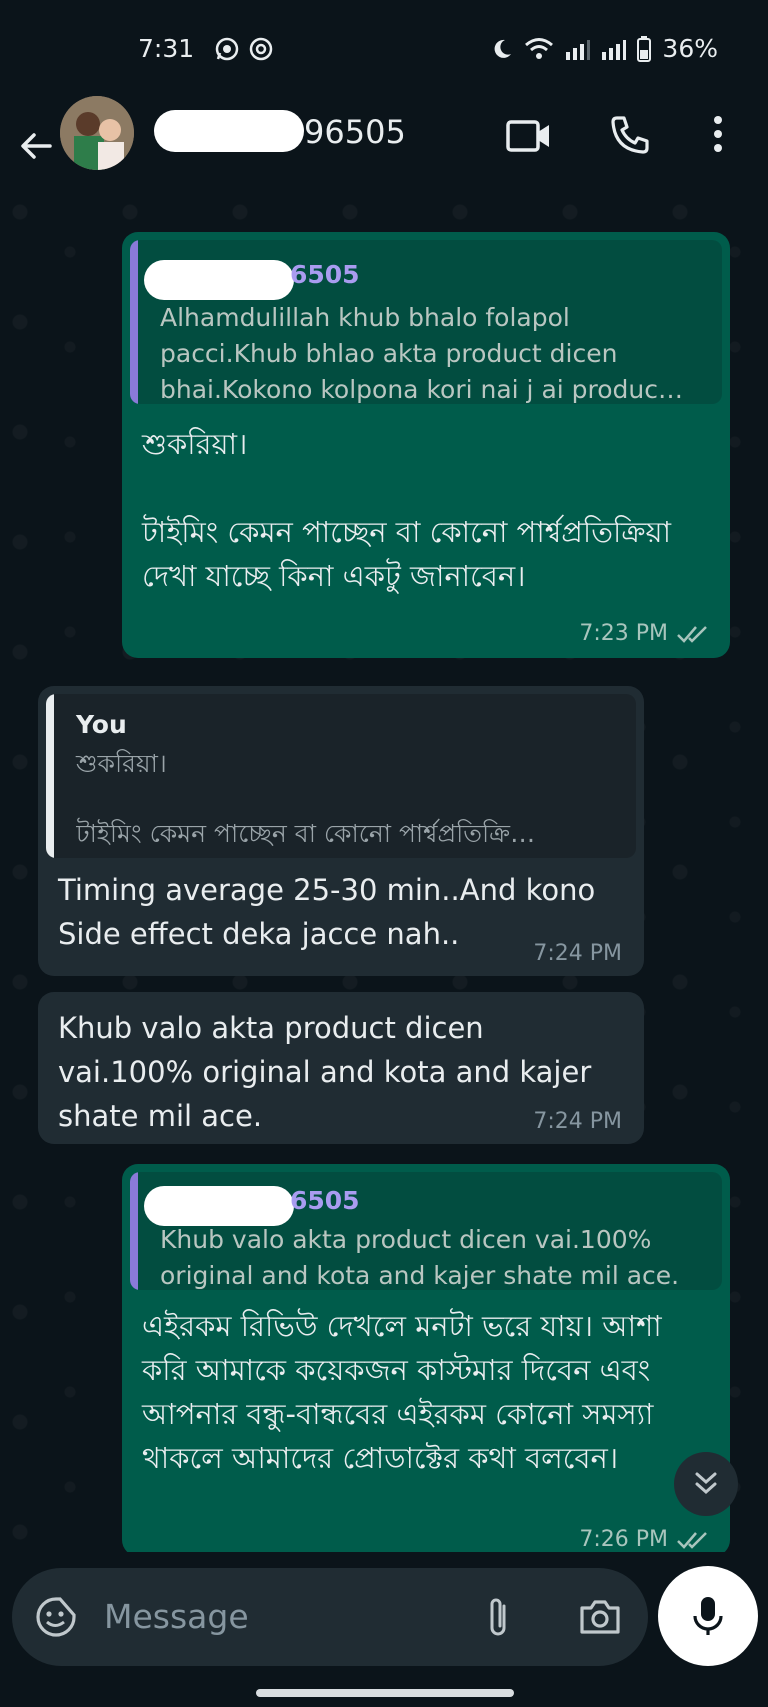 The image size is (768, 1707). Describe the element at coordinates (539, 48) in the screenshot. I see `wifi-icon` at that location.